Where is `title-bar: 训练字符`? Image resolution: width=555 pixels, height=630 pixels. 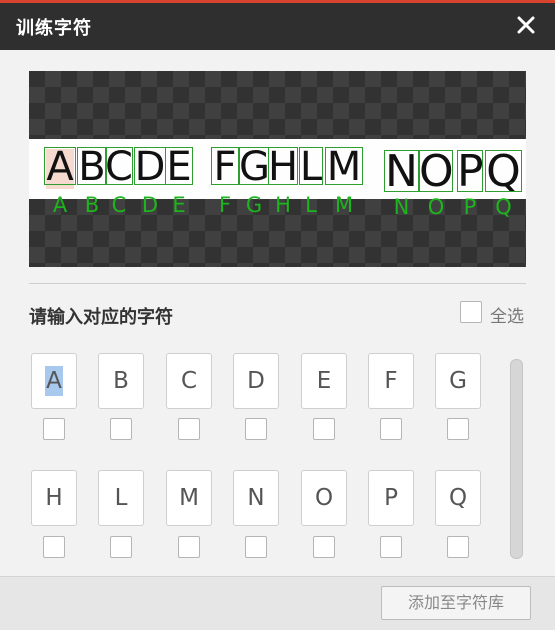 title-bar: 训练字符 is located at coordinates (277, 26).